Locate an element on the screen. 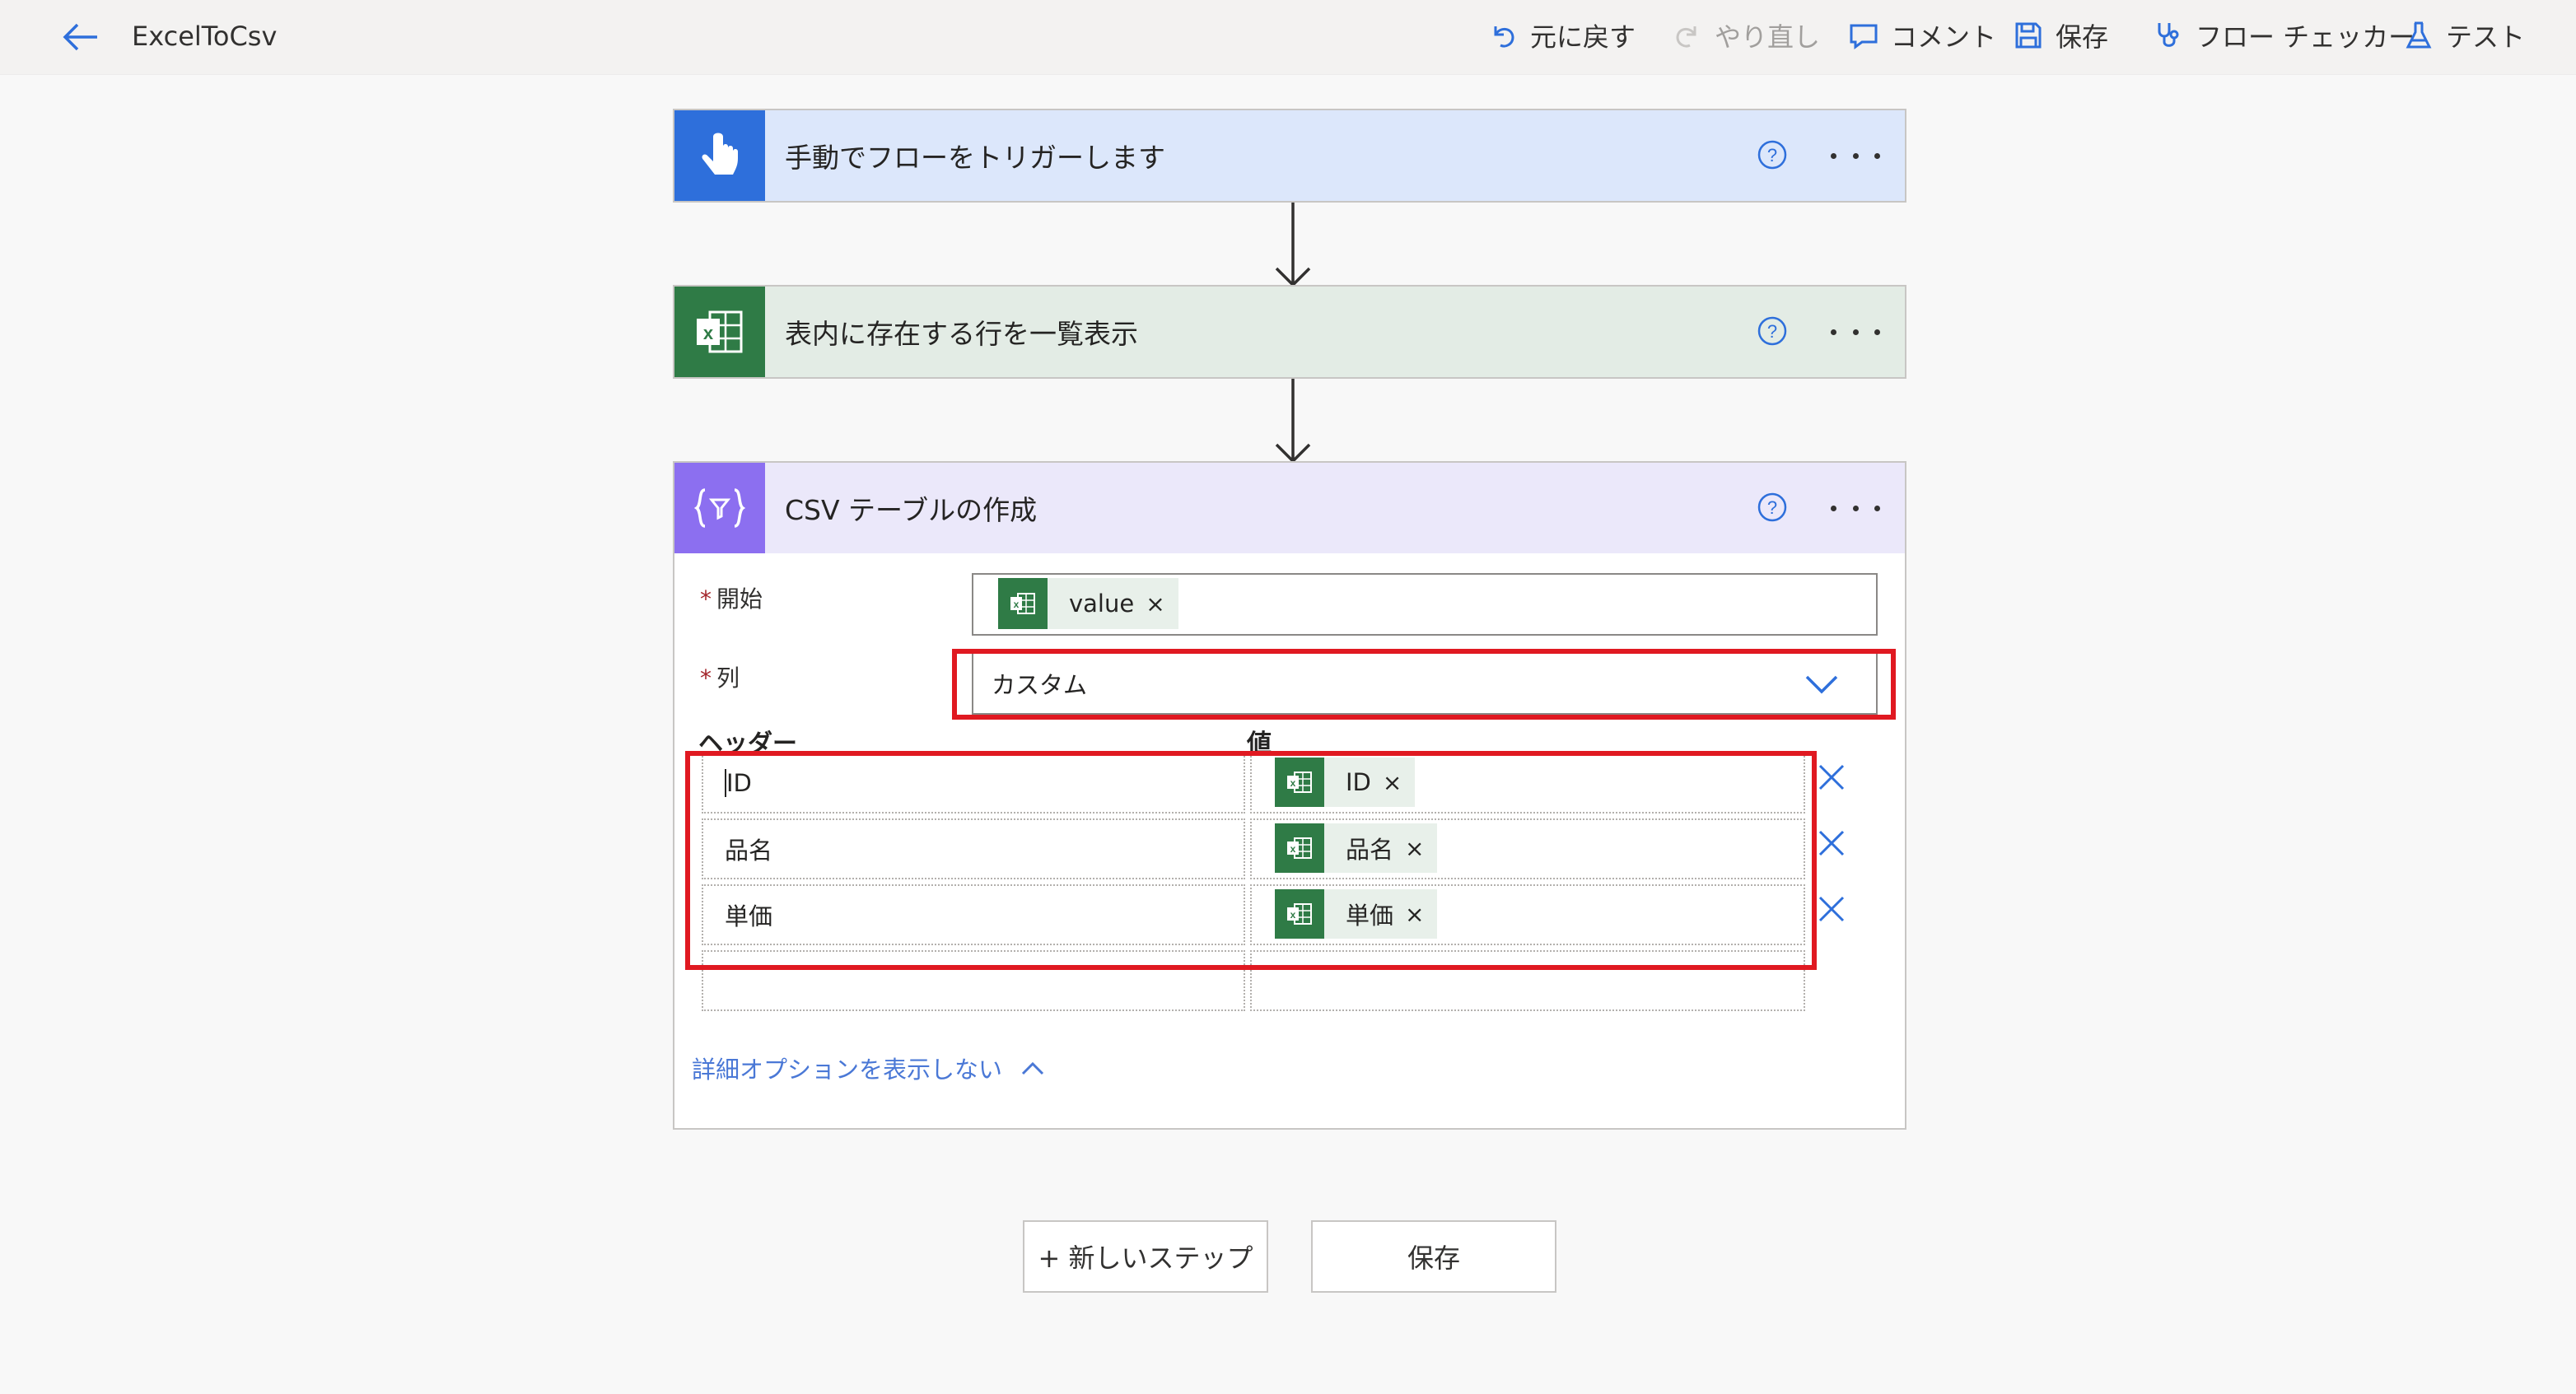 The image size is (2576, 1394). create-csv-step-header: CSV テーブルの作成 ? is located at coordinates (1289, 508).